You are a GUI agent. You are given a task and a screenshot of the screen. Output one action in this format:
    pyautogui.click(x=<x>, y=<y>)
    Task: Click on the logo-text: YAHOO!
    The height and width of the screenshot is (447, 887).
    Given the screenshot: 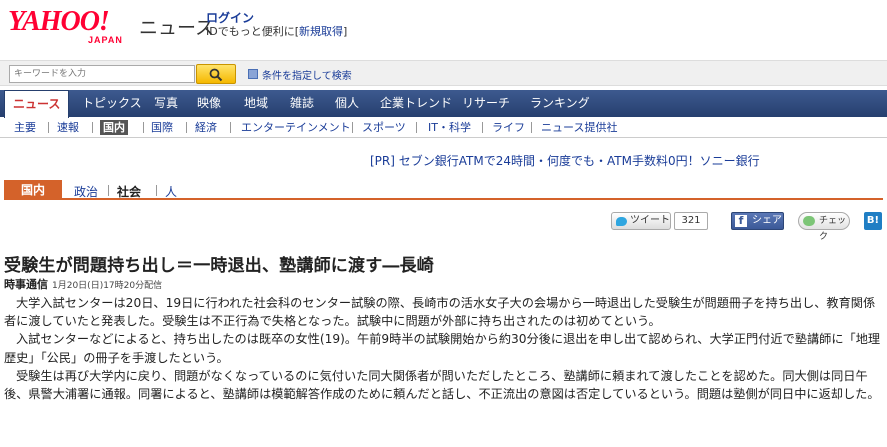 What is the action you would take?
    pyautogui.click(x=59, y=21)
    